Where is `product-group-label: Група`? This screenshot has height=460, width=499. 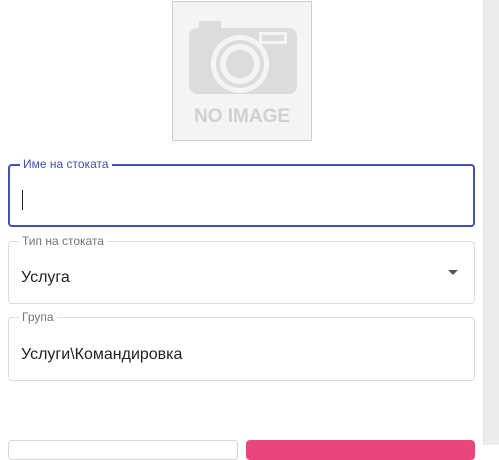
product-group-label: Група is located at coordinates (38, 317).